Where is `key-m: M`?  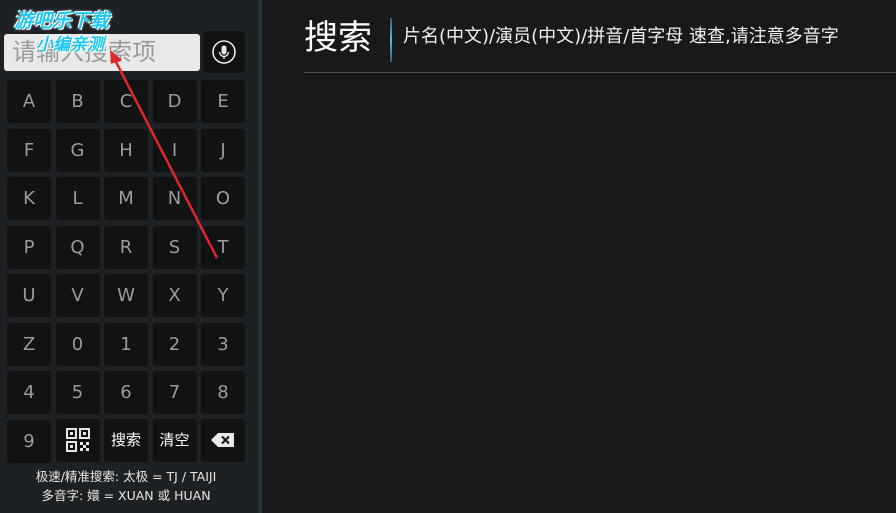
key-m: M is located at coordinates (126, 198).